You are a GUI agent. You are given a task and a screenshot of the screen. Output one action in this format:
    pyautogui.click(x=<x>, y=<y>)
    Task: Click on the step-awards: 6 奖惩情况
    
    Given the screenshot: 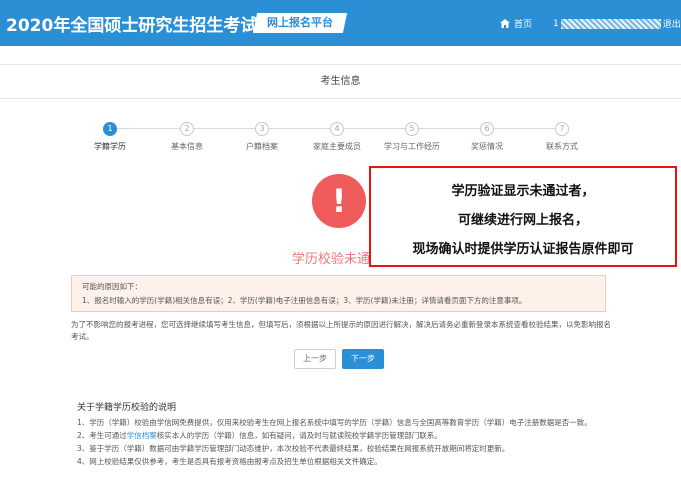 What is the action you would take?
    pyautogui.click(x=487, y=136)
    